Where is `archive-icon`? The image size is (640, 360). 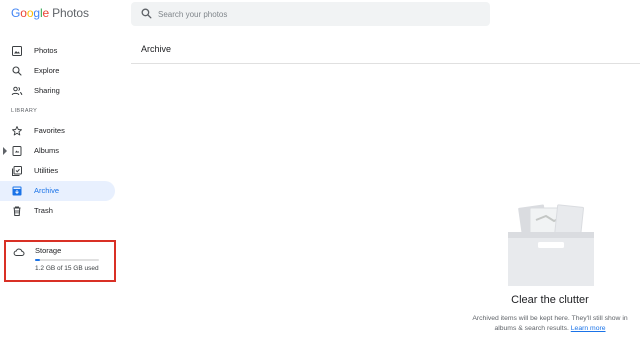 archive-icon is located at coordinates (17, 191).